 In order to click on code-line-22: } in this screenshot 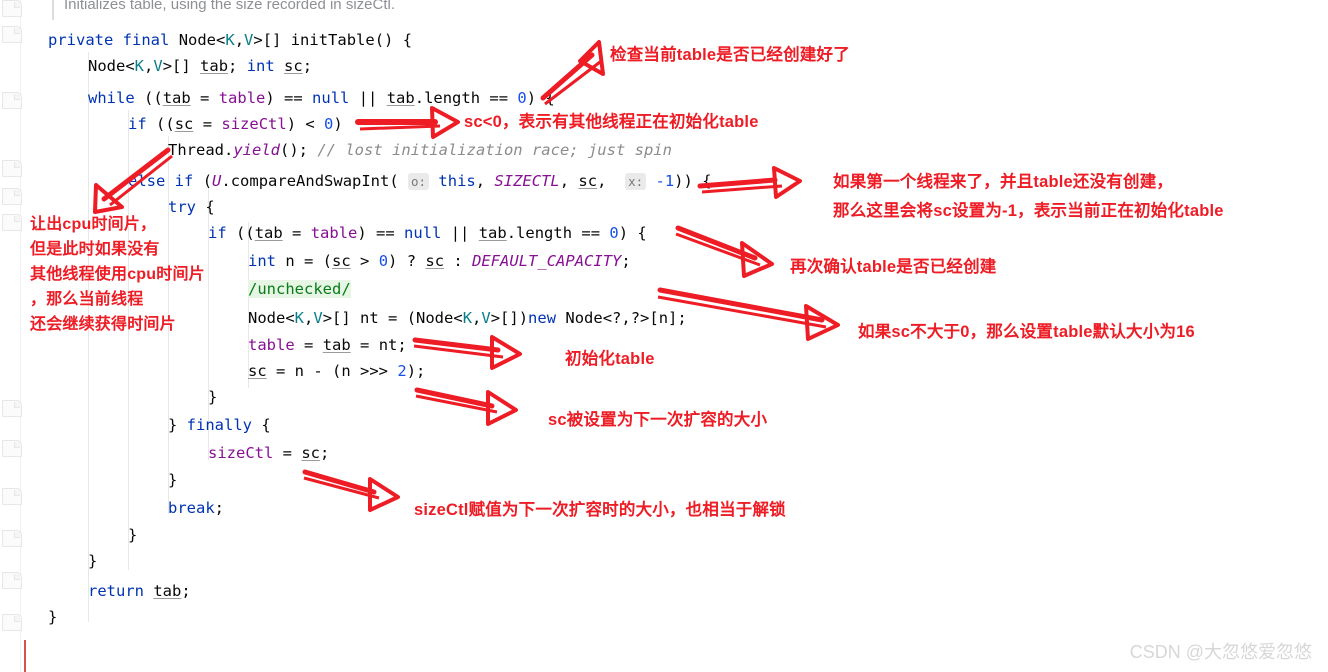, I will do `click(52, 617)`.